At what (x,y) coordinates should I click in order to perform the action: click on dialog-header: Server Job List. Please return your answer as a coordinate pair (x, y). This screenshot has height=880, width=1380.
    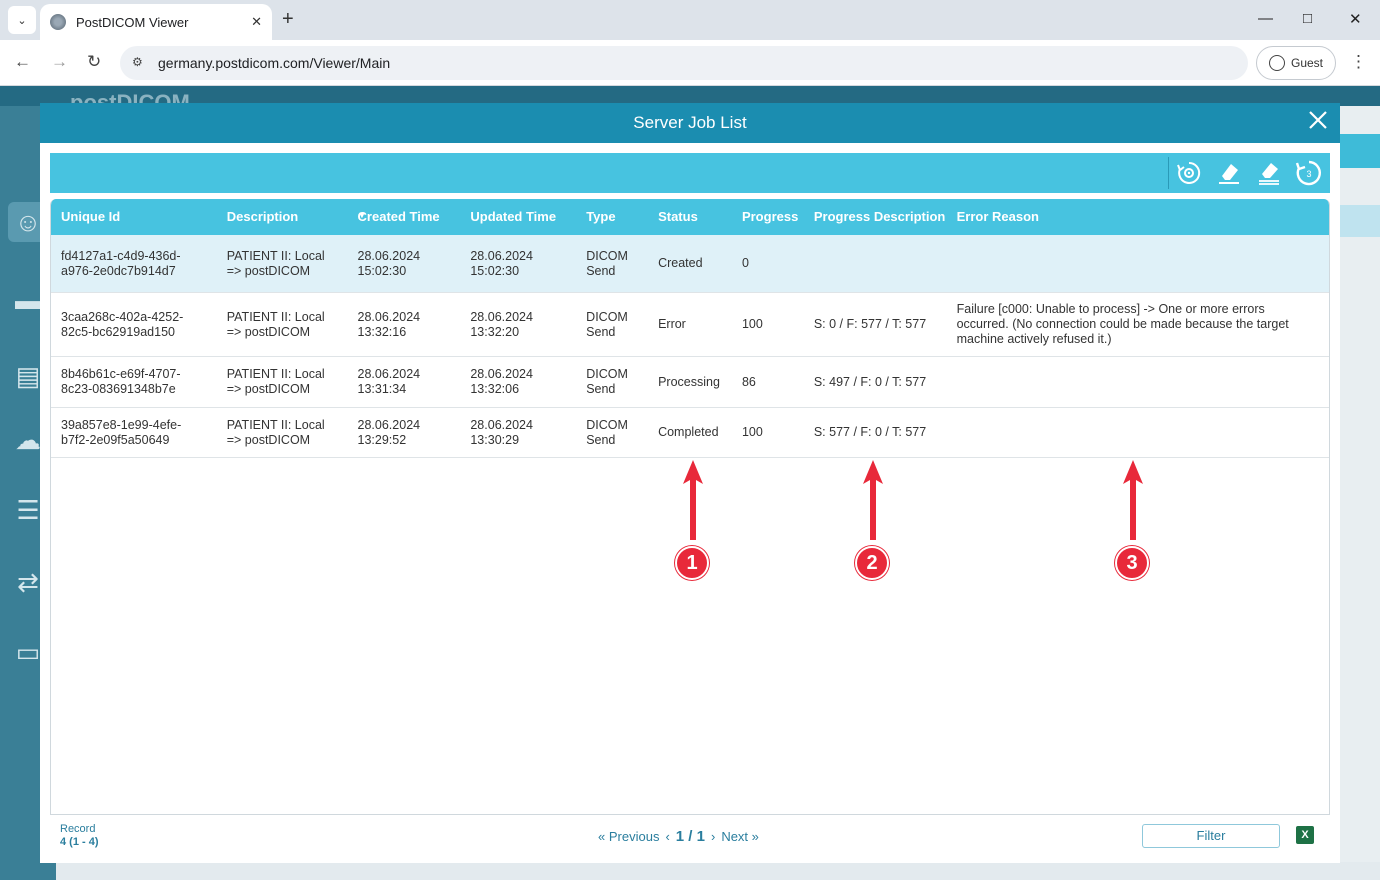
    Looking at the image, I should click on (690, 123).